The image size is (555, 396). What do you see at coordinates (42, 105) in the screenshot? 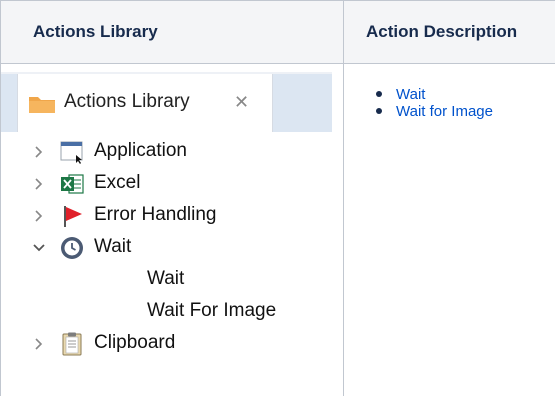
I see `folder-icon` at bounding box center [42, 105].